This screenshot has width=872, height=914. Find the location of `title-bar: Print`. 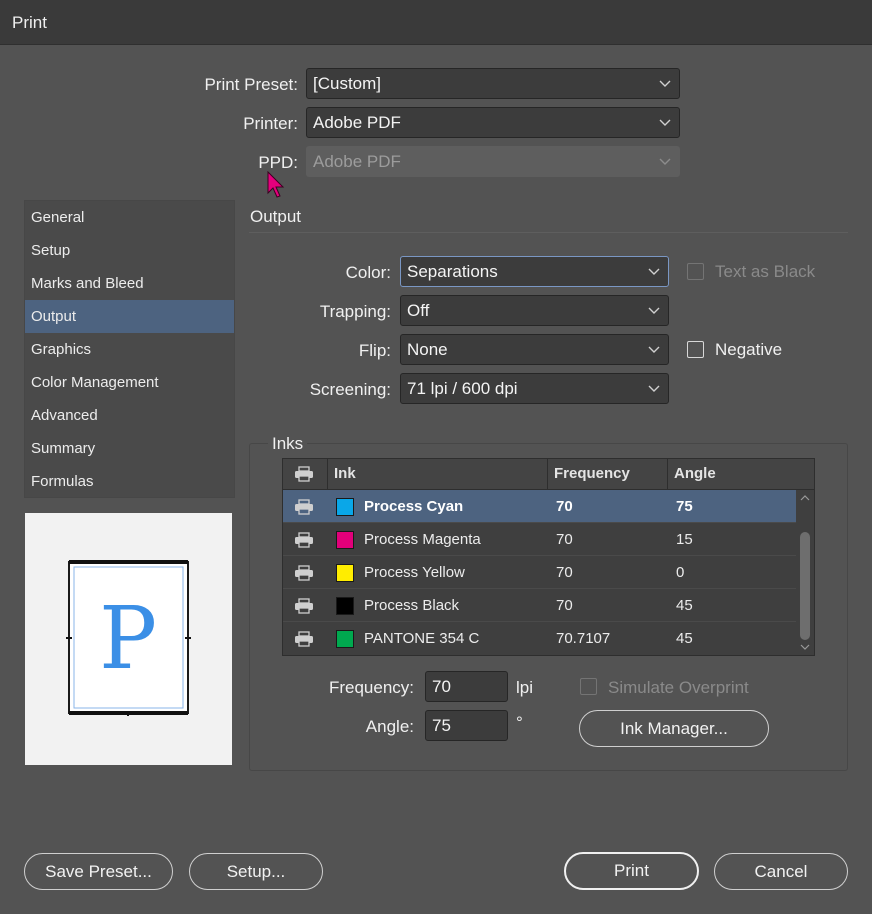

title-bar: Print is located at coordinates (436, 22).